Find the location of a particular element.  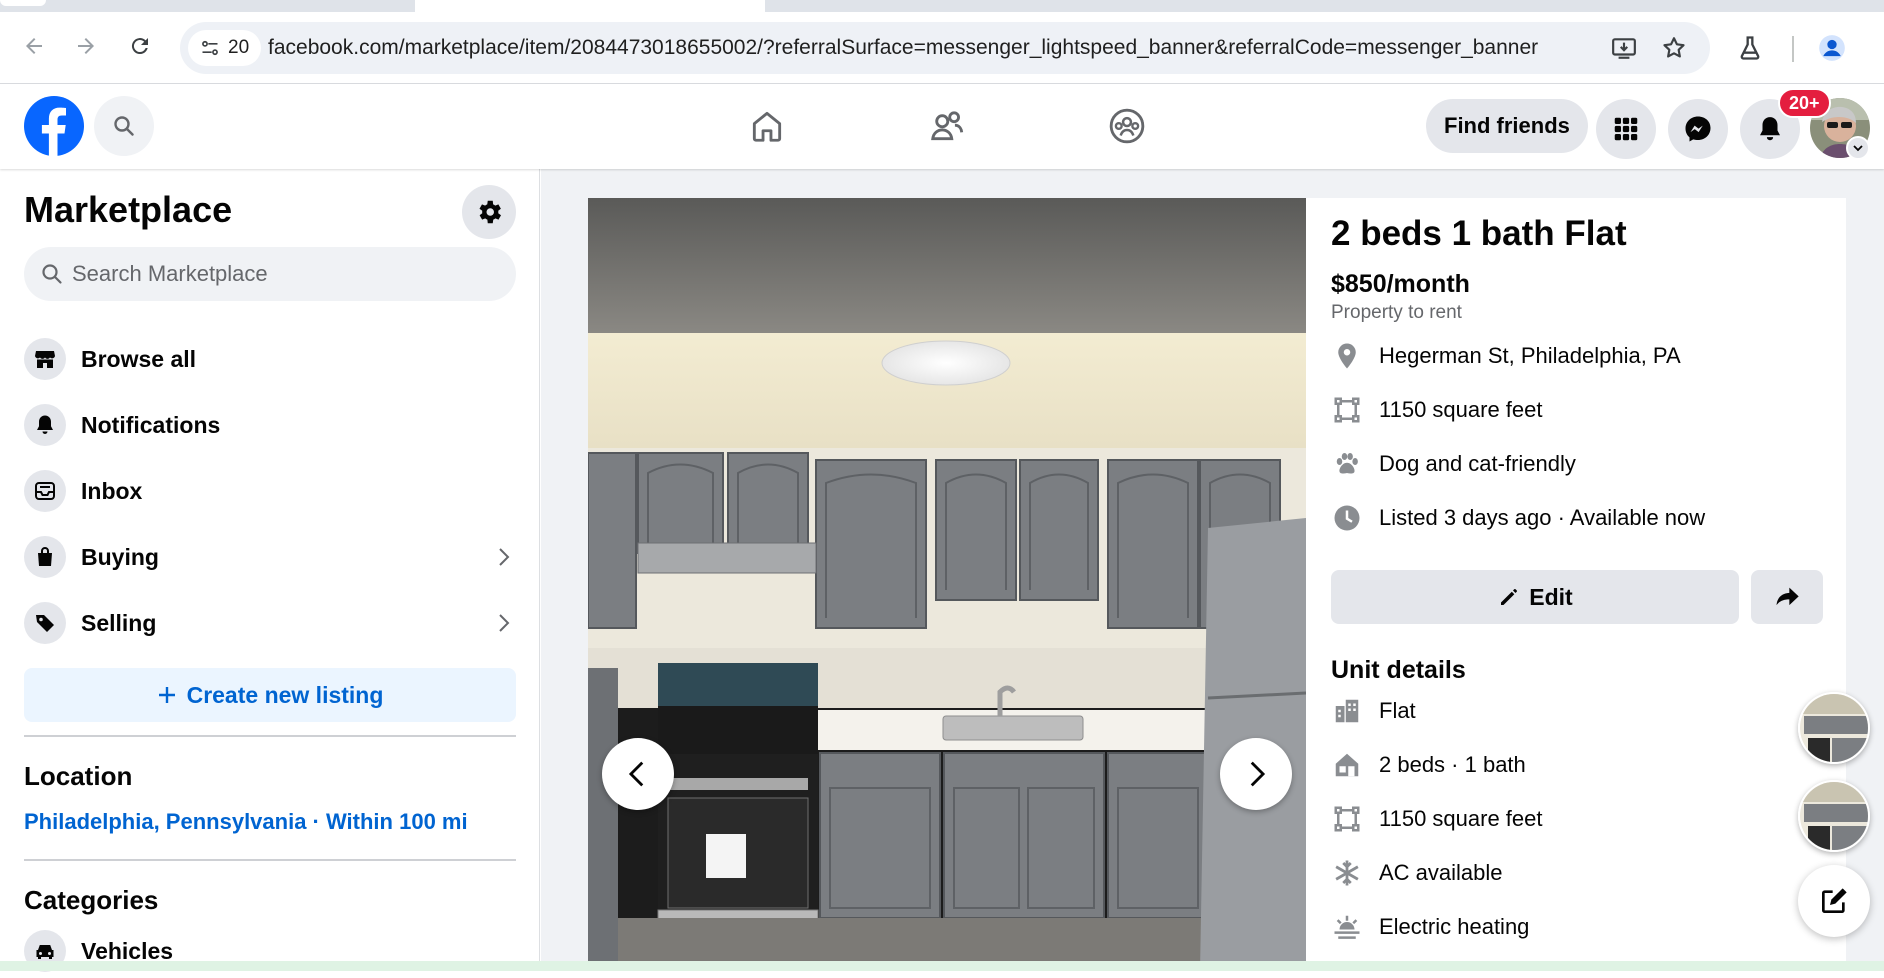

site-info-count: 20 is located at coordinates (239, 47).